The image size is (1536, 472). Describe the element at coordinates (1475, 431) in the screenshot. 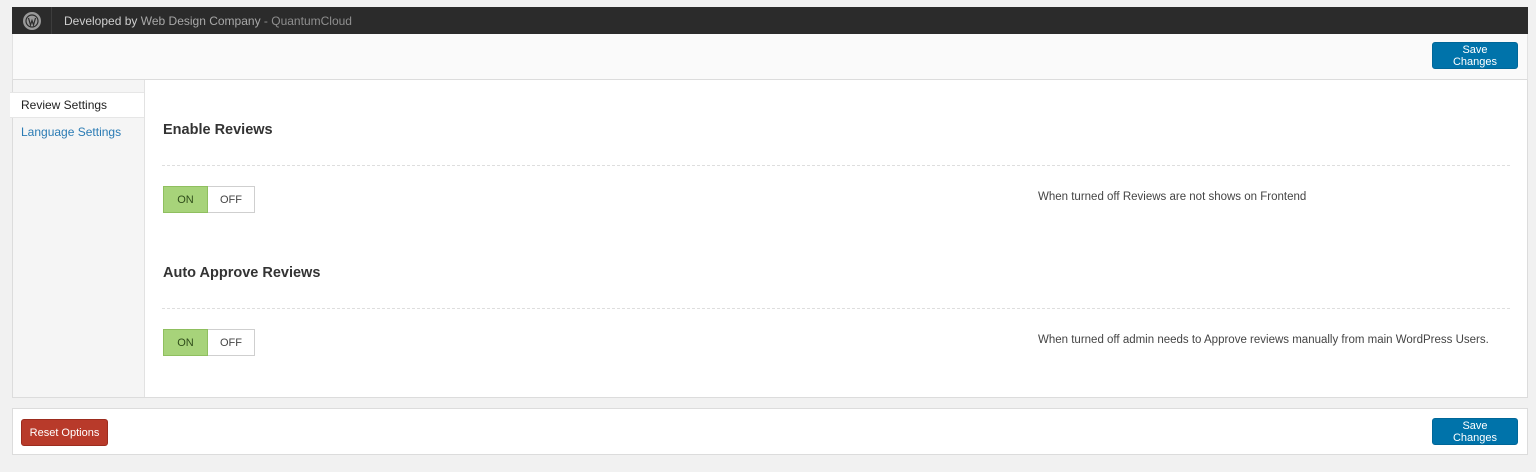

I see `save-changes-button-bottom: Save Changes` at that location.